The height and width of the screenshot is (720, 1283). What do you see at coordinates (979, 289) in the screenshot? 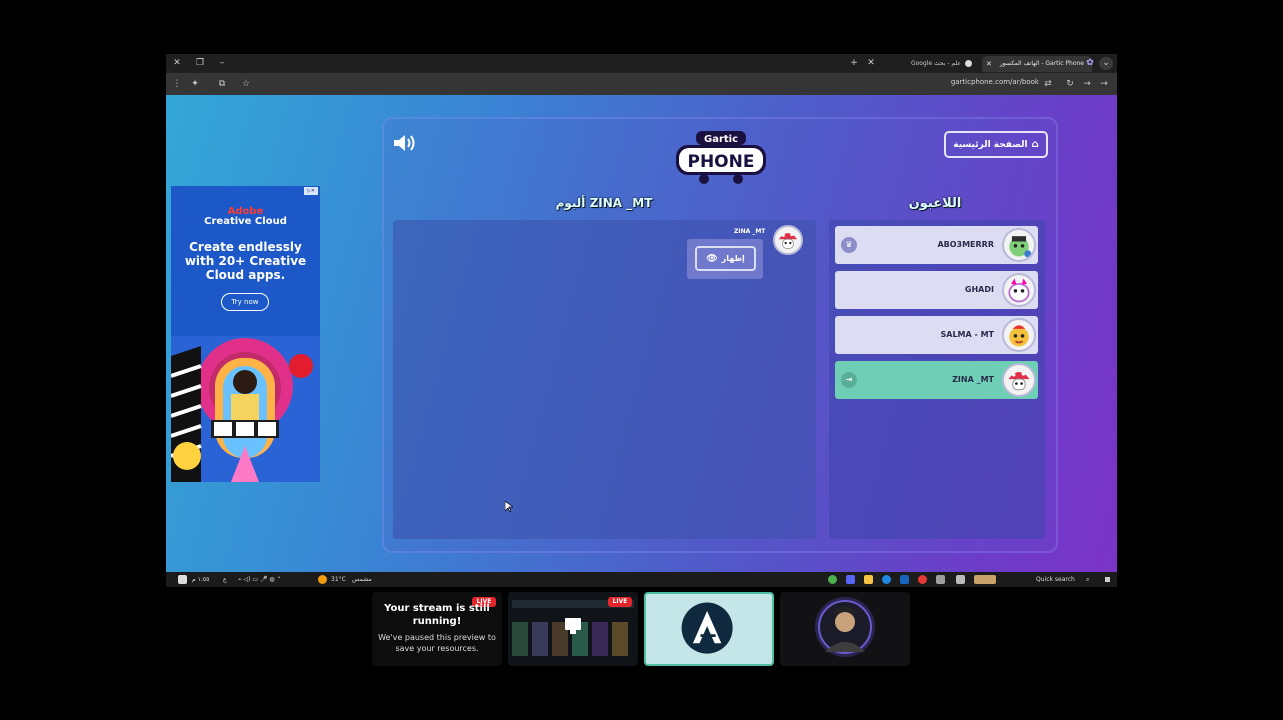
I see `player-name: GHADI` at bounding box center [979, 289].